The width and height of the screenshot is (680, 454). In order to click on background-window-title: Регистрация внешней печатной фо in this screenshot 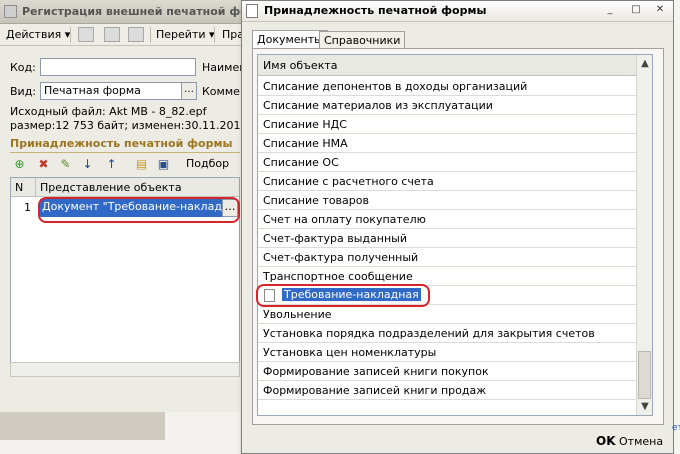, I will do `click(135, 11)`.